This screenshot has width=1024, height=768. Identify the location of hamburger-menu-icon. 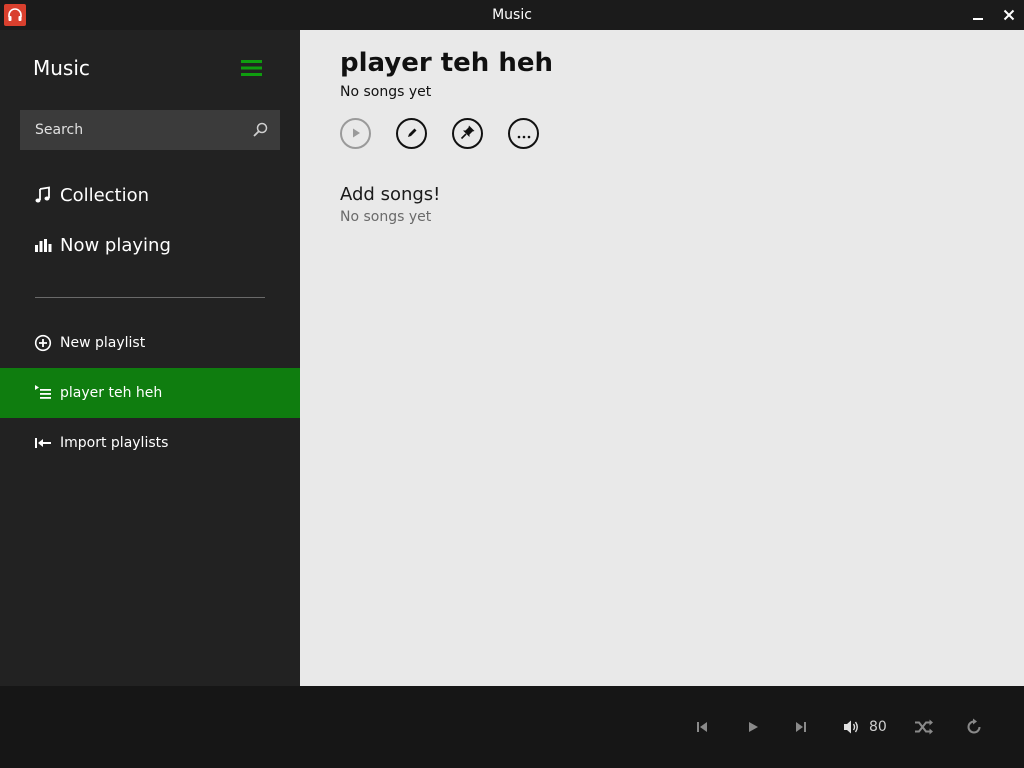
(252, 68).